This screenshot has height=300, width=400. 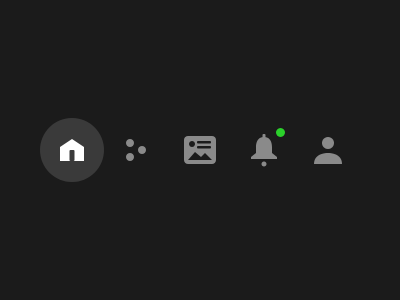 What do you see at coordinates (280, 132) in the screenshot?
I see `notification-badge` at bounding box center [280, 132].